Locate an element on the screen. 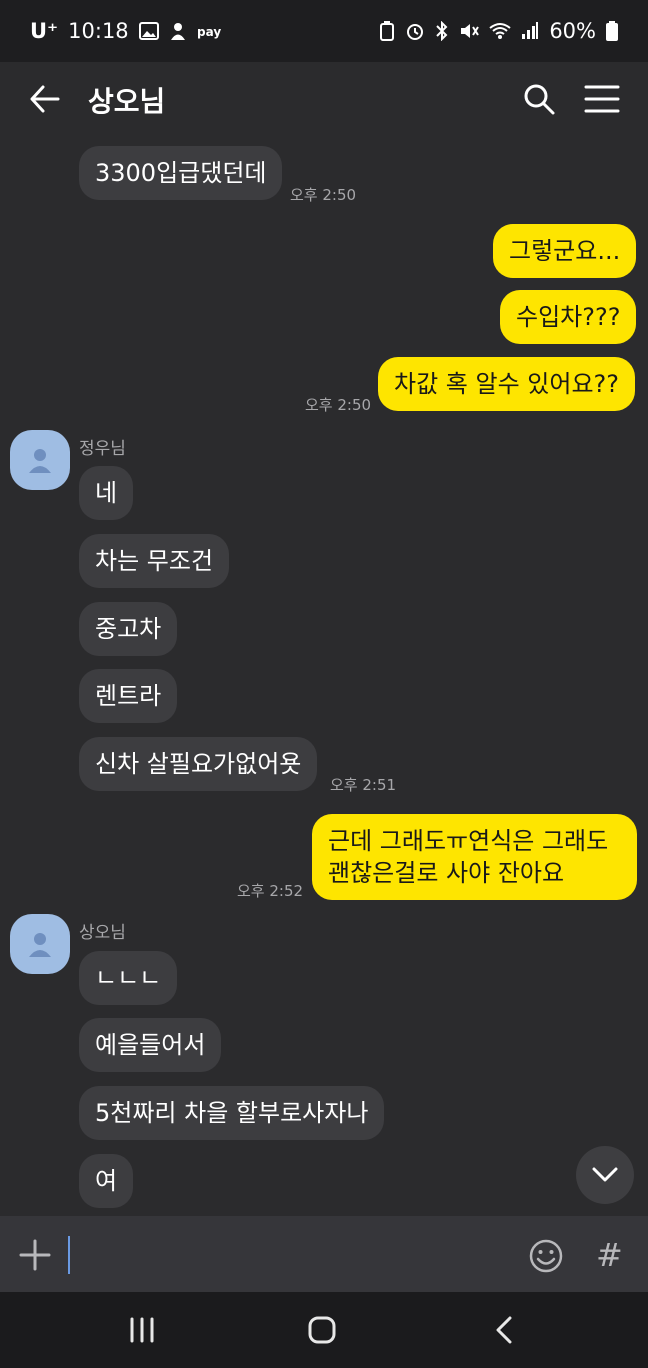 The image size is (648, 1368). svg-text: pay is located at coordinates (209, 32).